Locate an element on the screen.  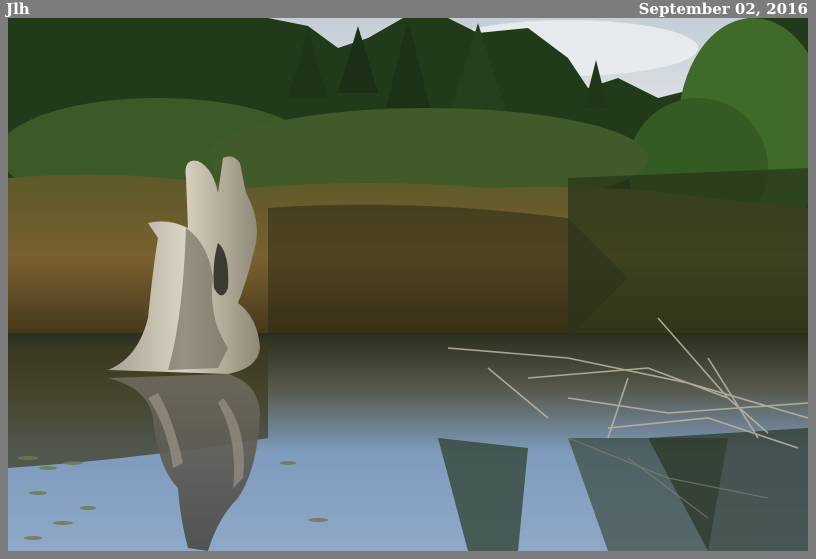
shrub-shadow is located at coordinates (688, 263).